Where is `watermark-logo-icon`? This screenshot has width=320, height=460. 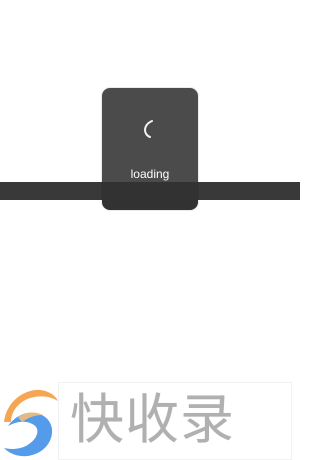
watermark-logo-icon is located at coordinates (31, 423).